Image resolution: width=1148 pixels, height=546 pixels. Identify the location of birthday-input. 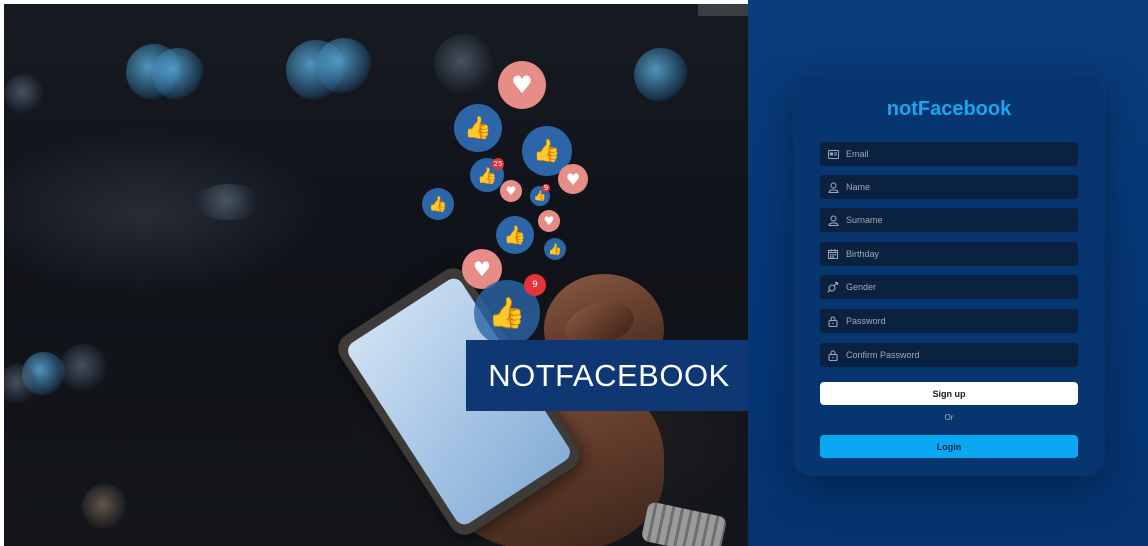
(962, 254).